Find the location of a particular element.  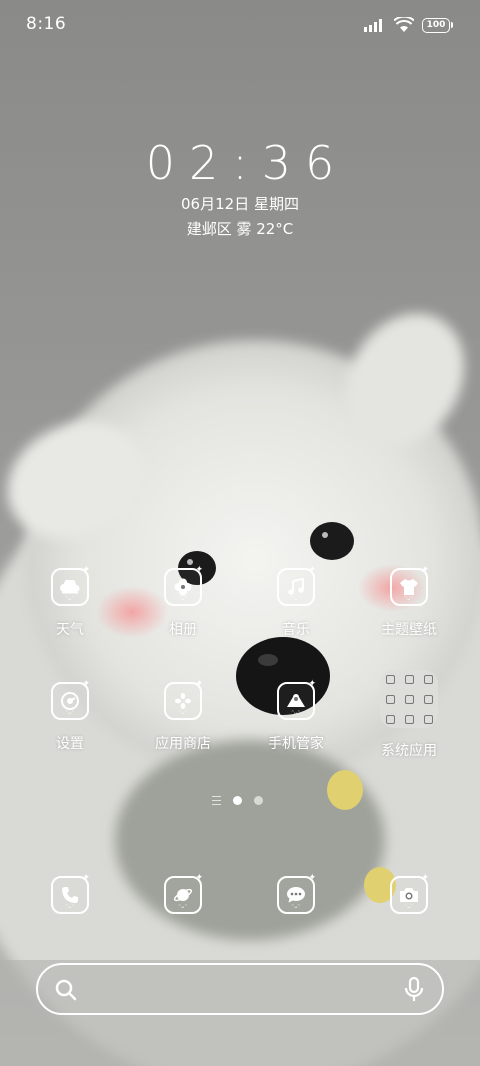

app-folder-system: 系统应用 is located at coordinates (409, 715).